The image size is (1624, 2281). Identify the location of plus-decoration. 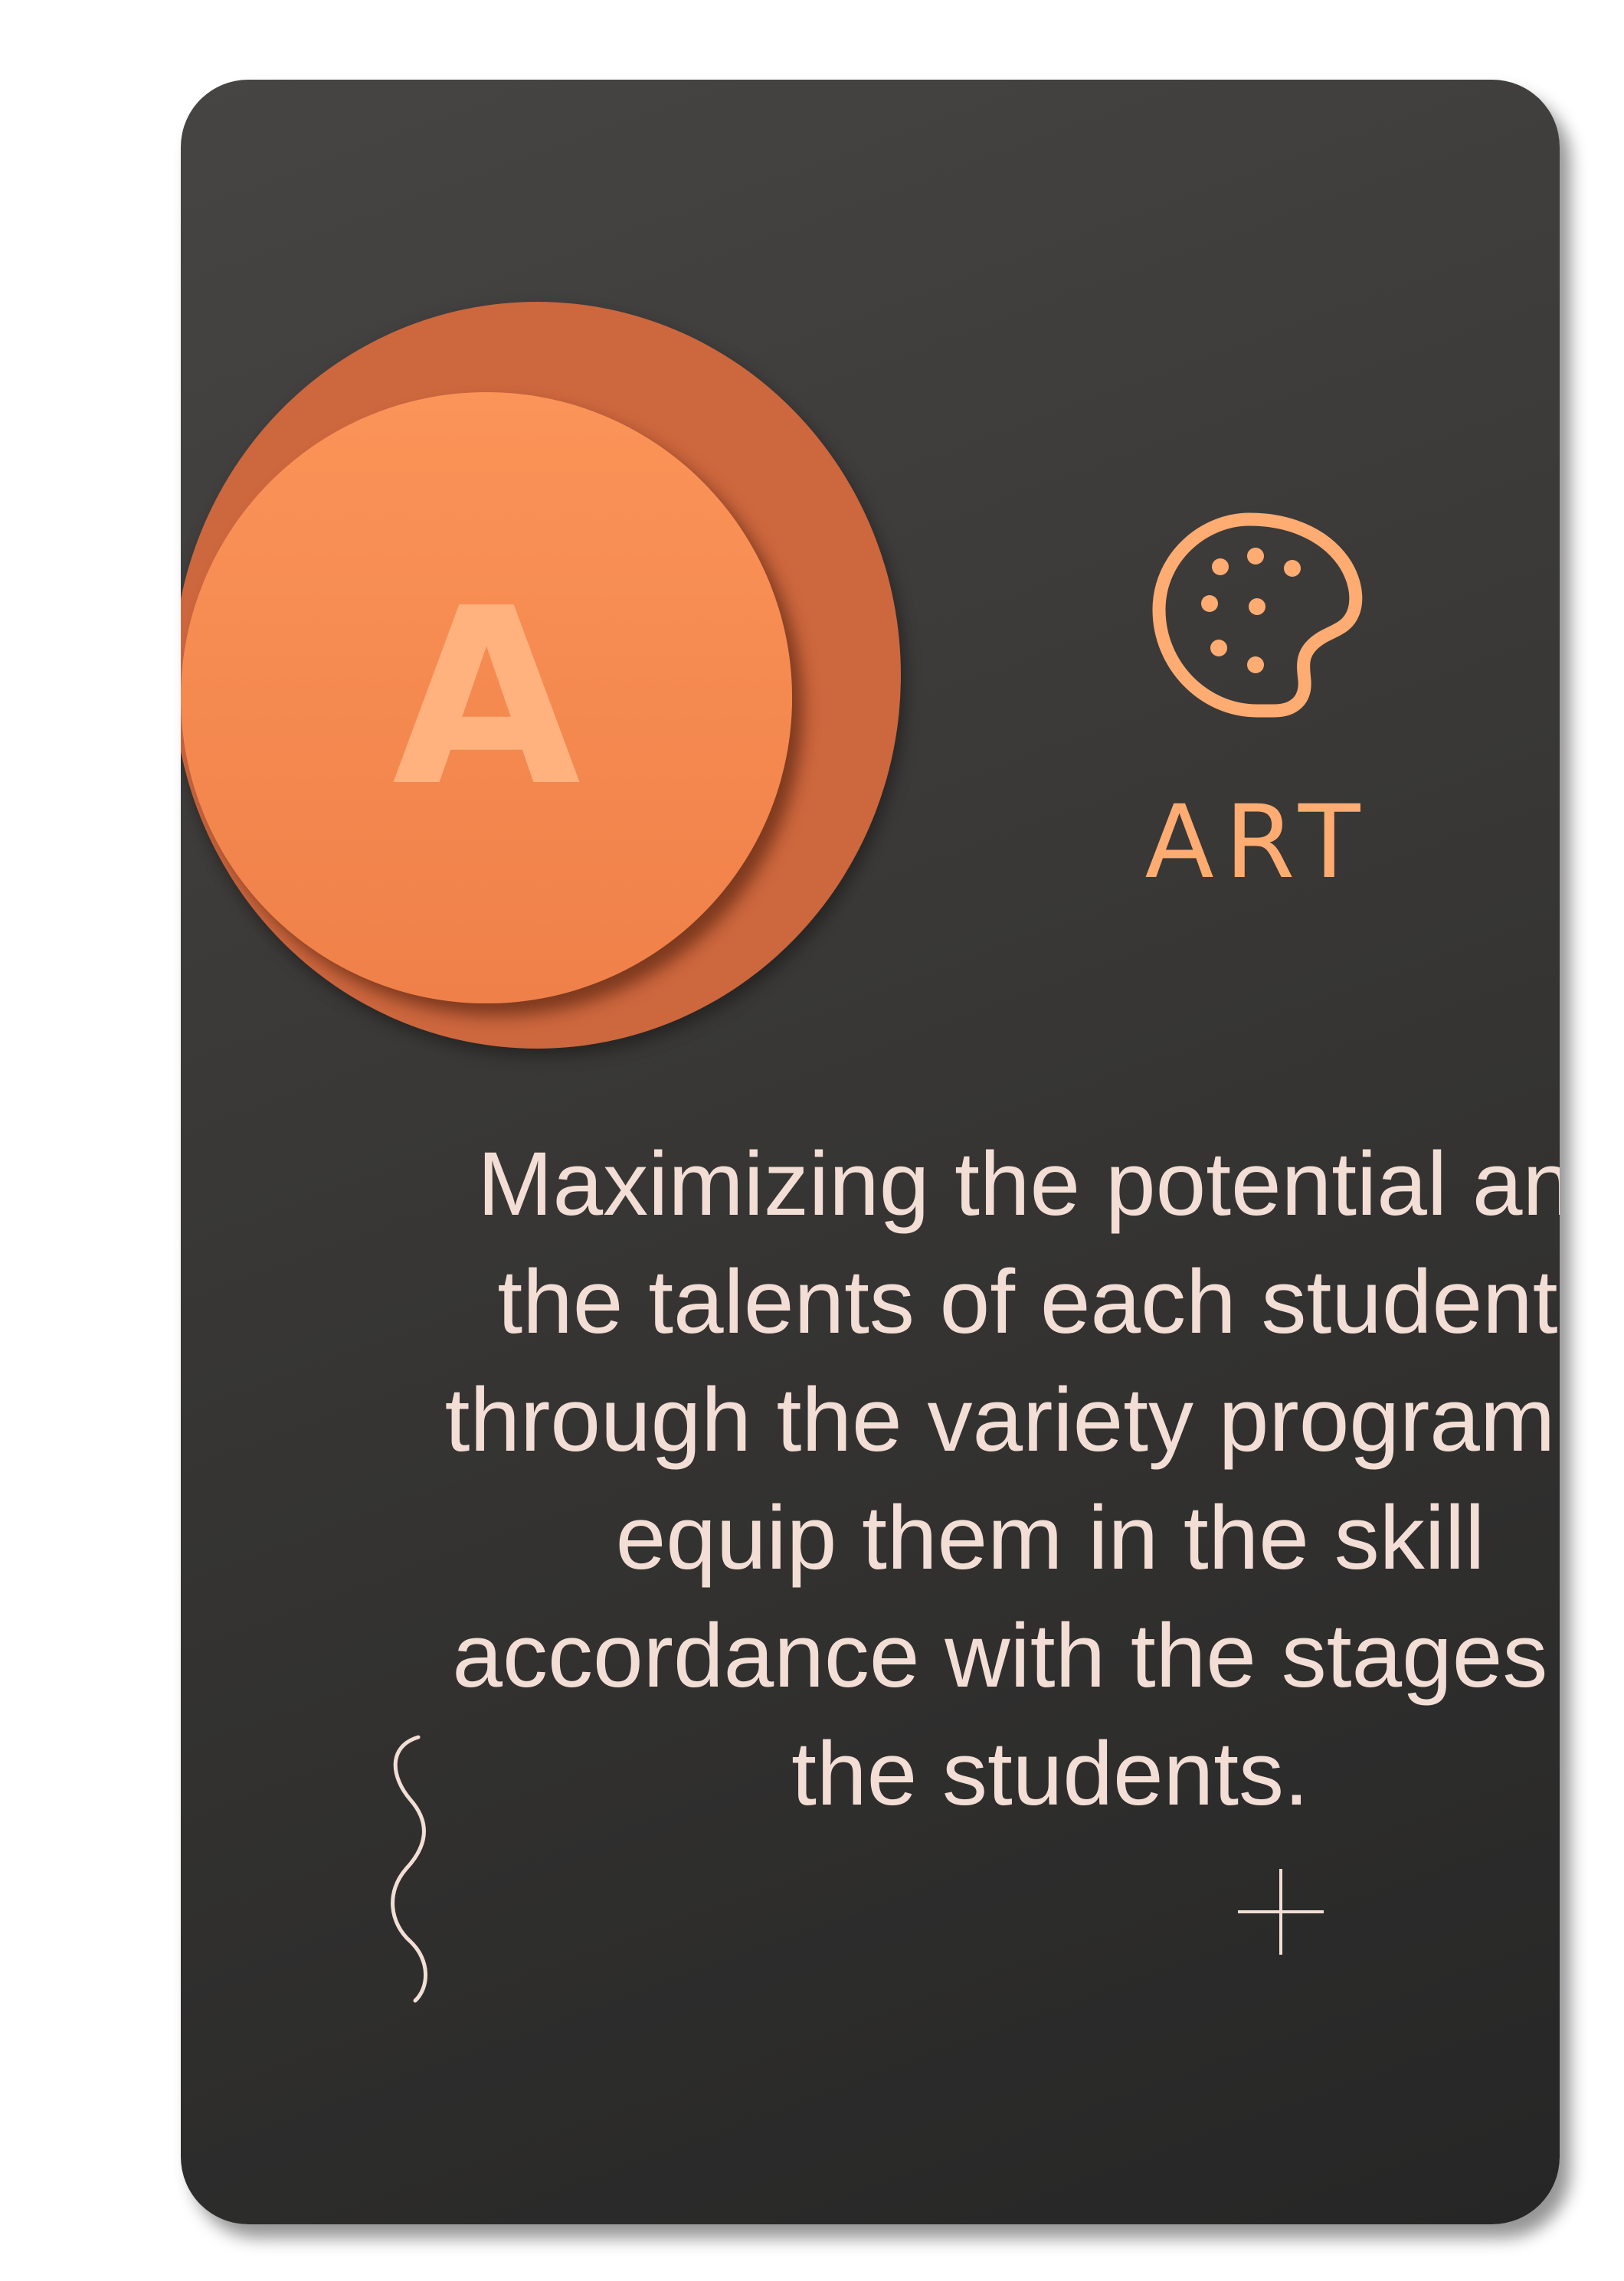
(1281, 1912).